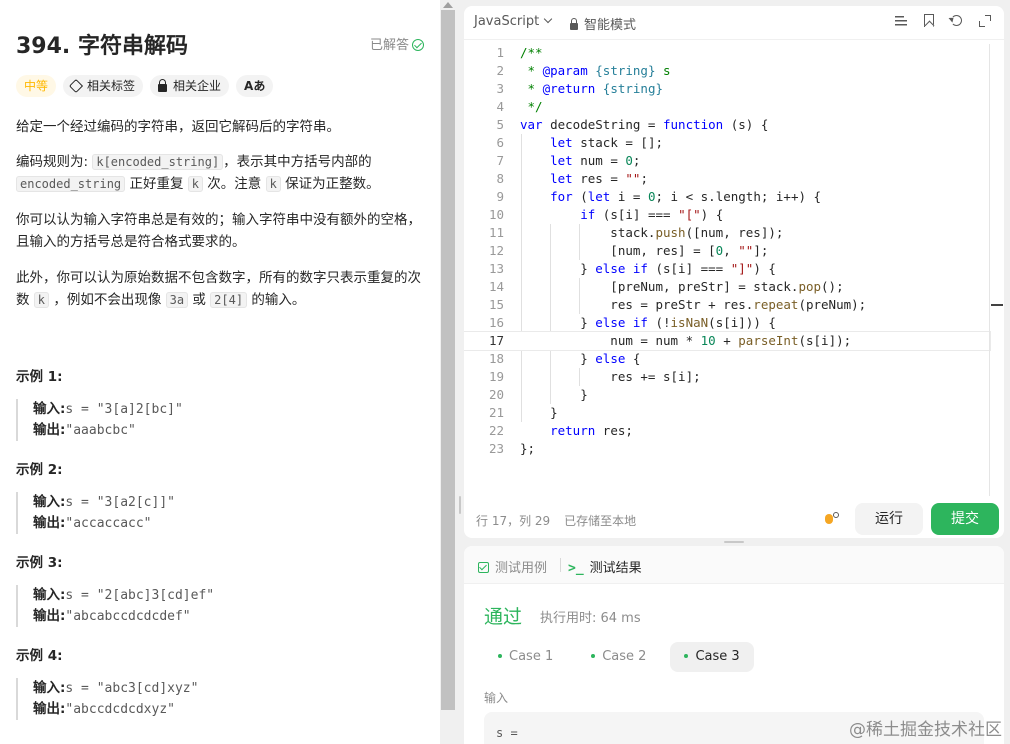  I want to click on example-title: 示例 1:, so click(39, 377).